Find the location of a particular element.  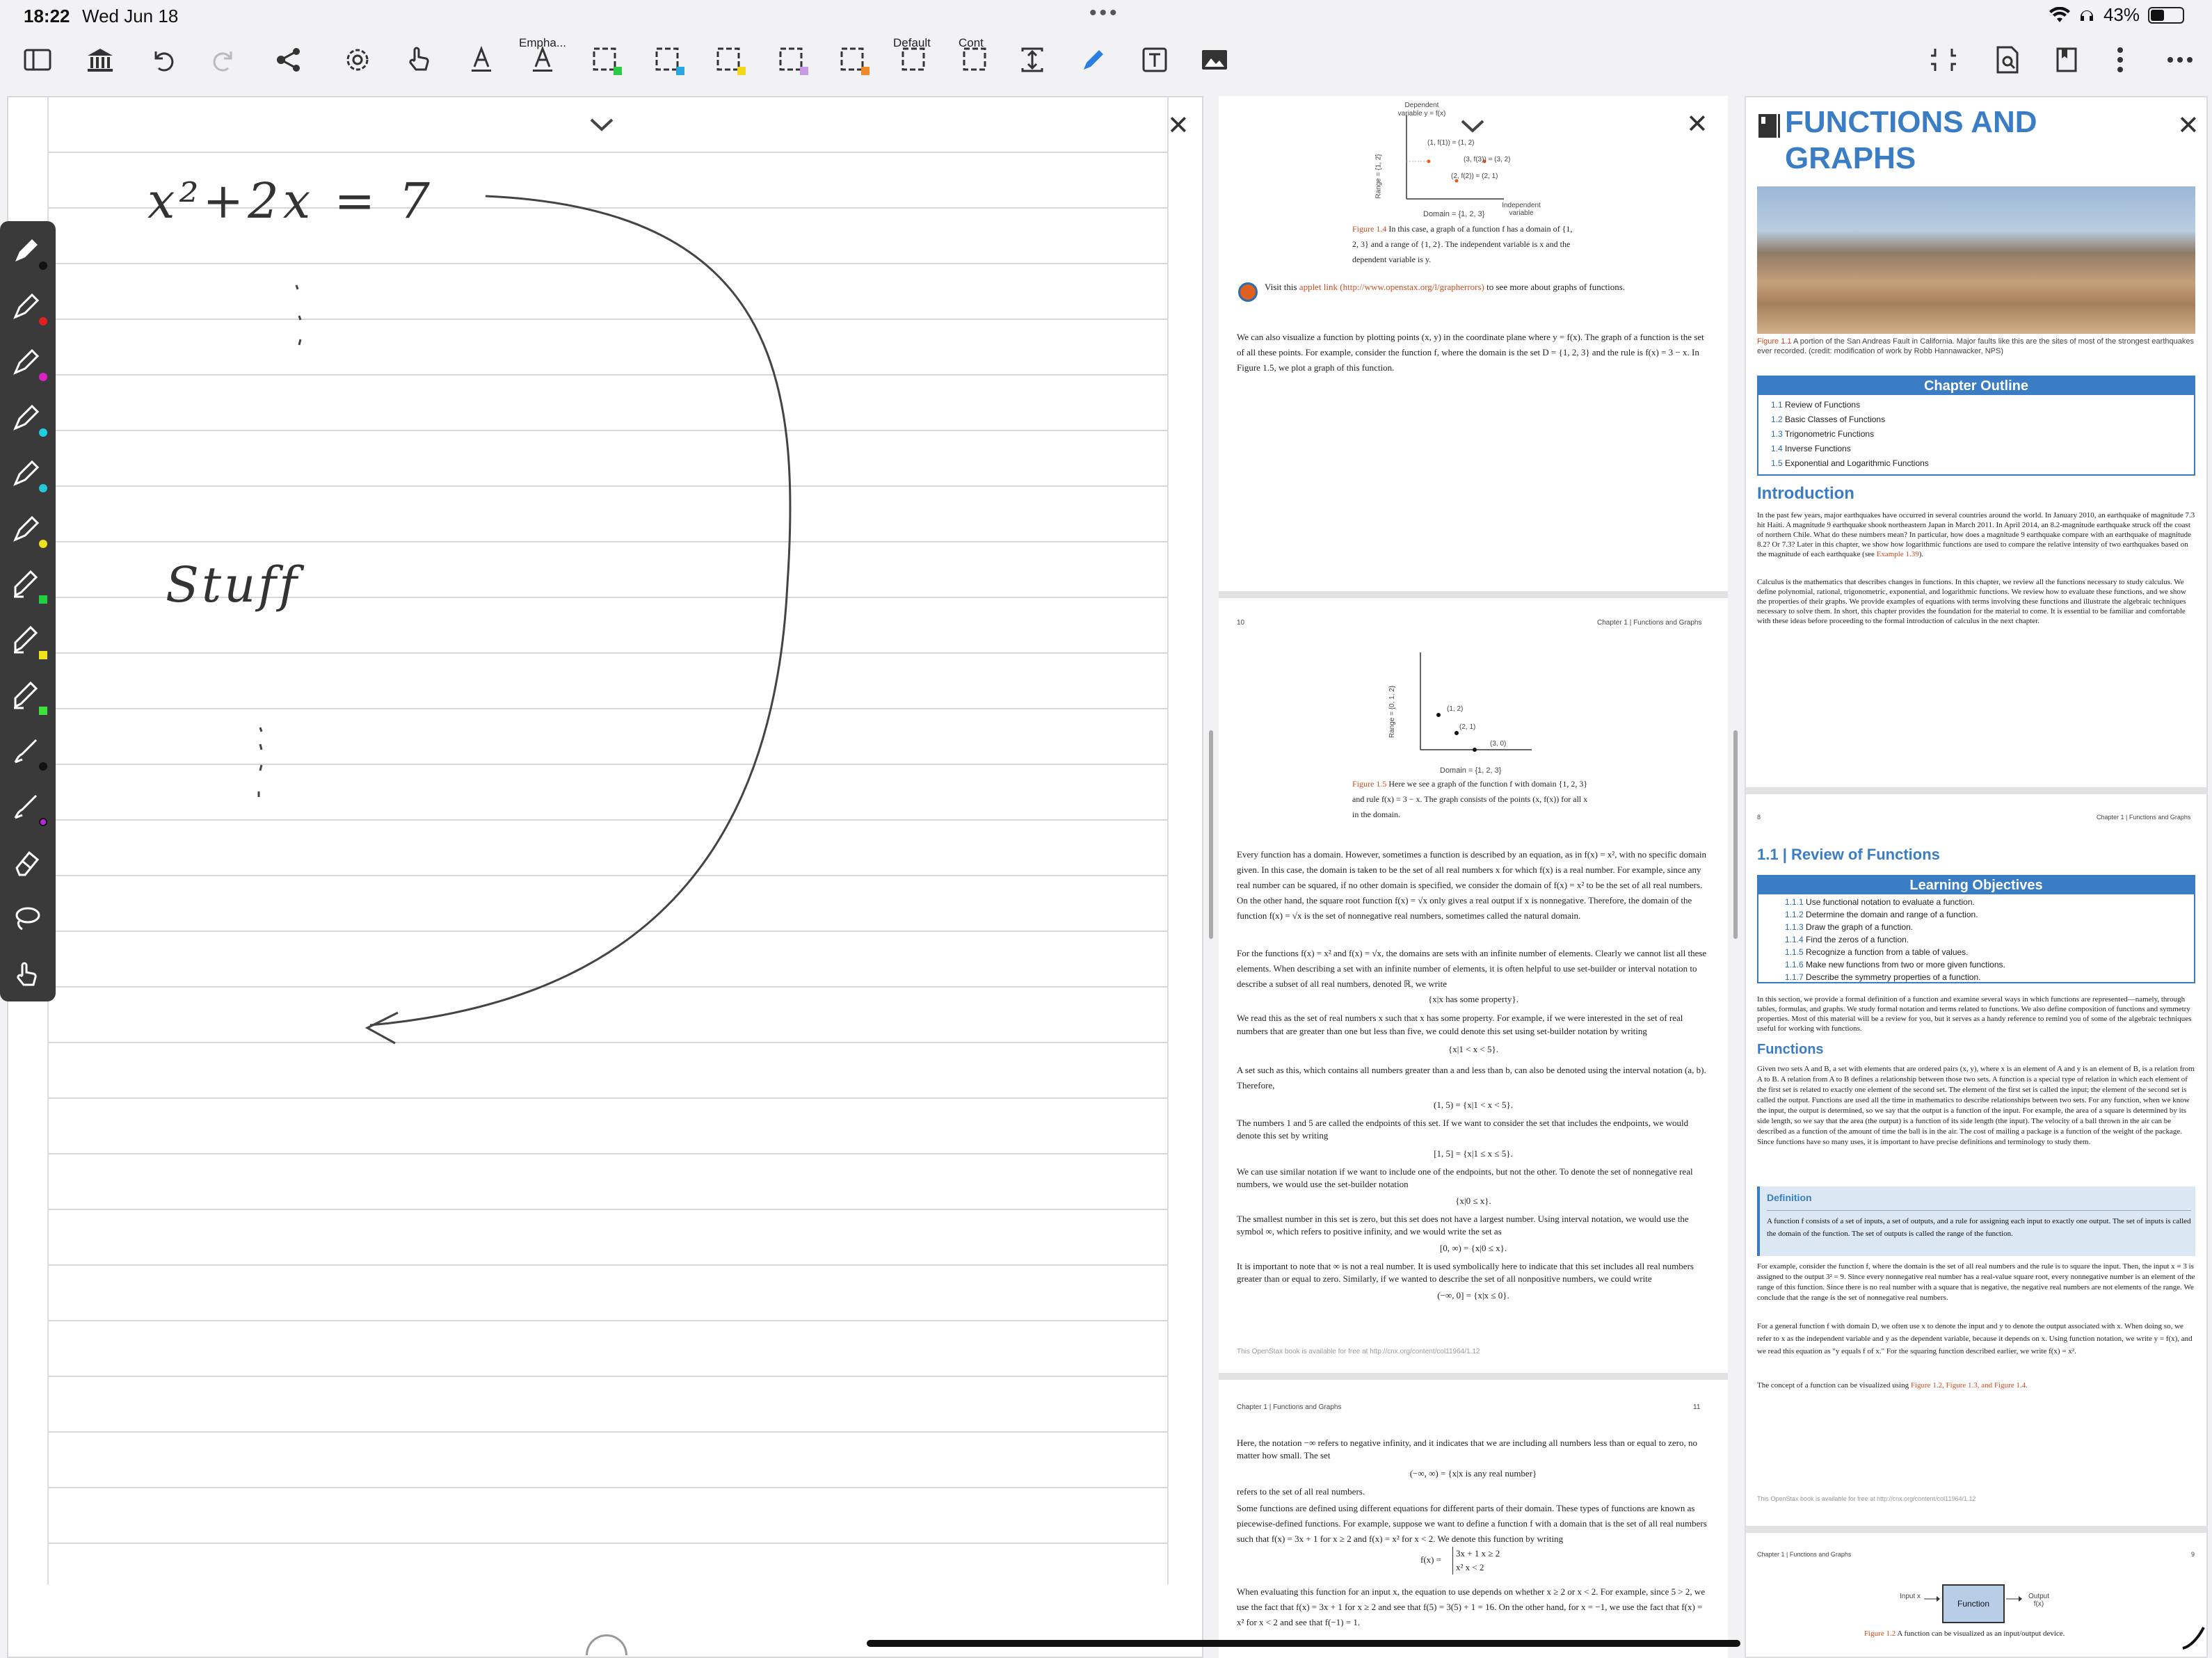

status-bar: 18:22 Wed Jun 18 ••• 43% is located at coordinates (1106, 16).